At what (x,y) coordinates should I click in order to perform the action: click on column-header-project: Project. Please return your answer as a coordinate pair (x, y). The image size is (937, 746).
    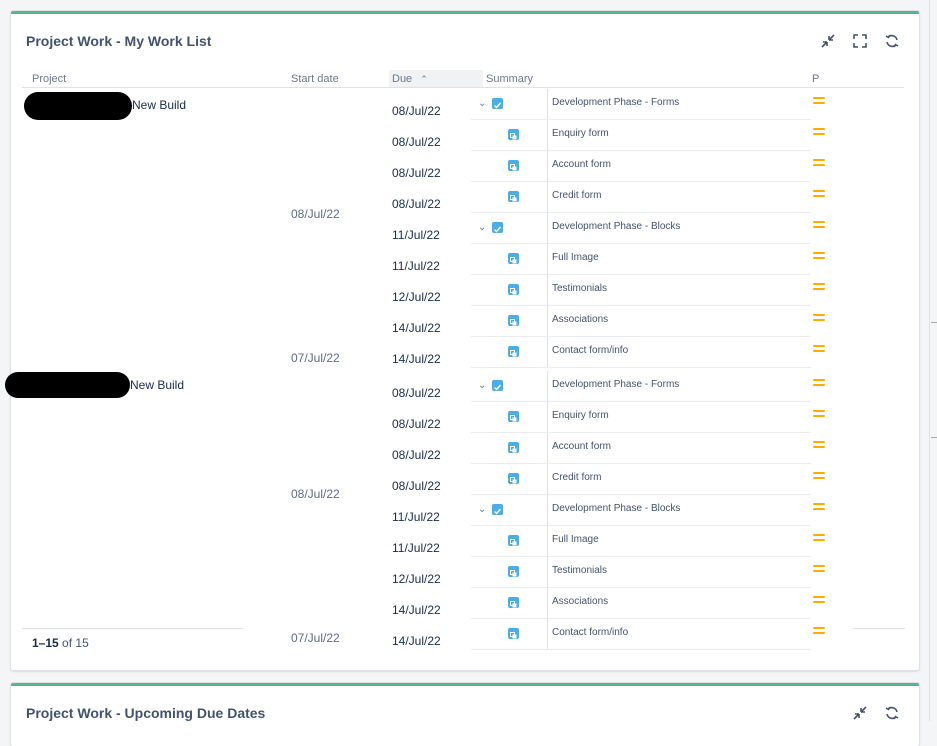
    Looking at the image, I should click on (49, 79).